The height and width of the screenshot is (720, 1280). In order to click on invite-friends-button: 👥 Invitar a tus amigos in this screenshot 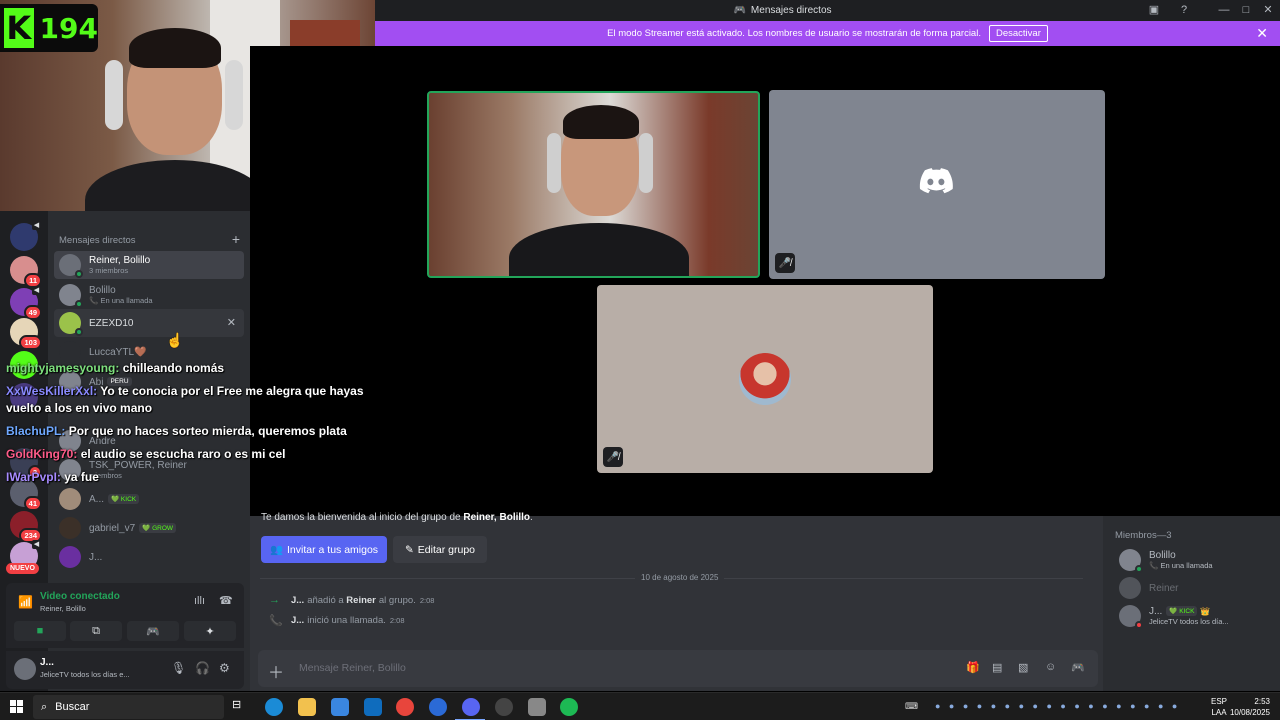, I will do `click(324, 549)`.